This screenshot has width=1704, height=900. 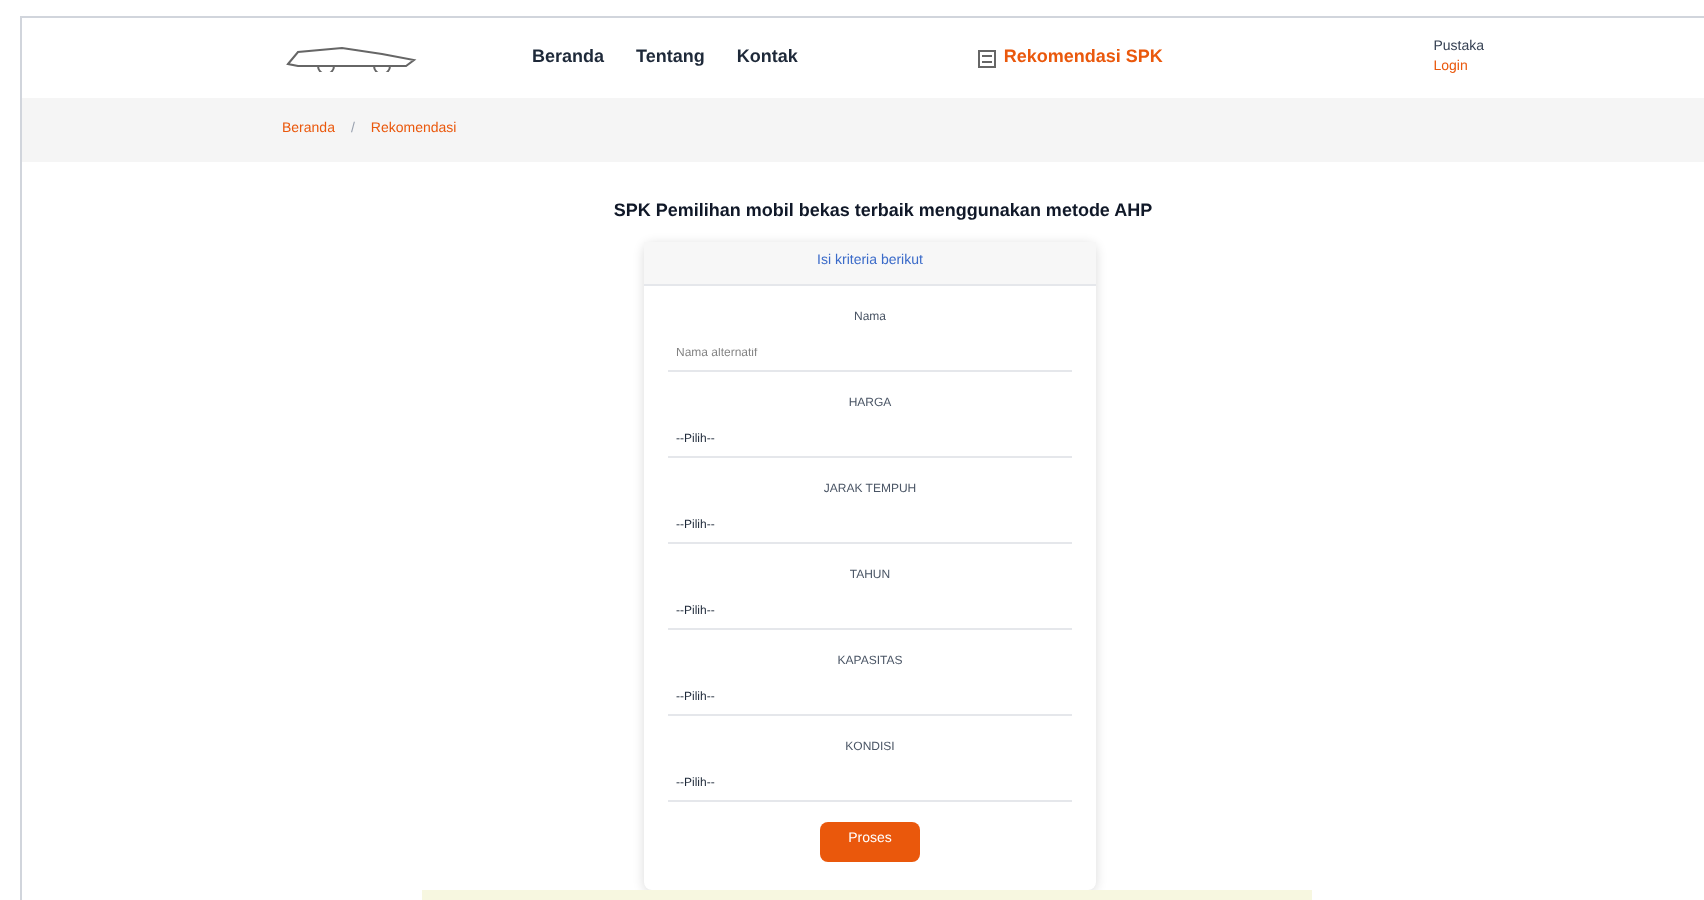 What do you see at coordinates (568, 58) in the screenshot?
I see `nav-link: Beranda` at bounding box center [568, 58].